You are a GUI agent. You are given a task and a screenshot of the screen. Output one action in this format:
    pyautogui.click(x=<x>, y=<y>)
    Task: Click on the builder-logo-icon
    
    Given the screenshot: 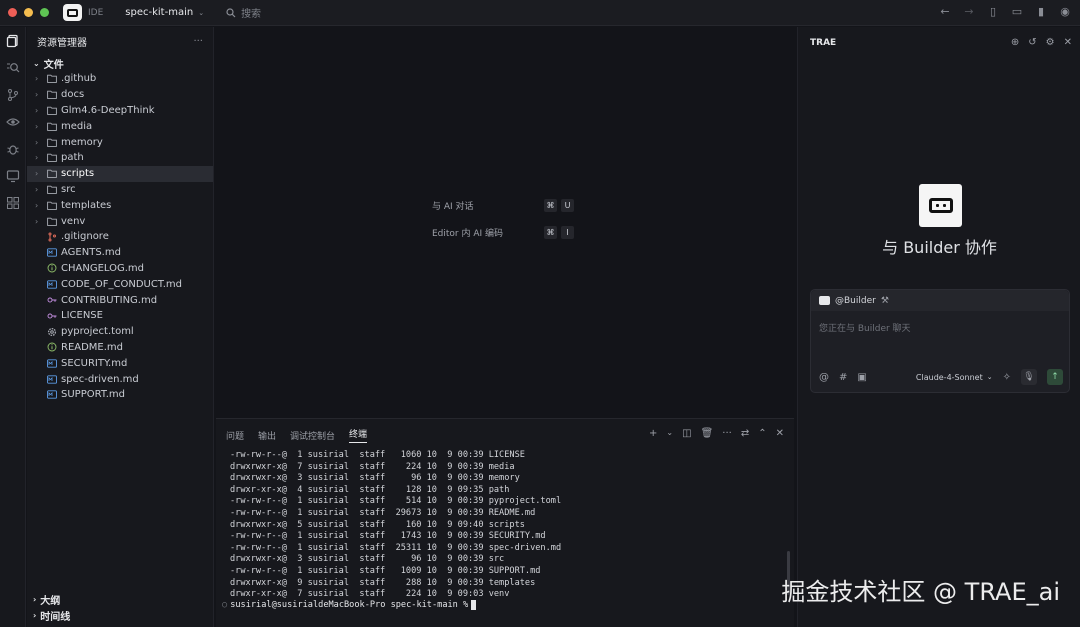 What is the action you would take?
    pyautogui.click(x=940, y=205)
    